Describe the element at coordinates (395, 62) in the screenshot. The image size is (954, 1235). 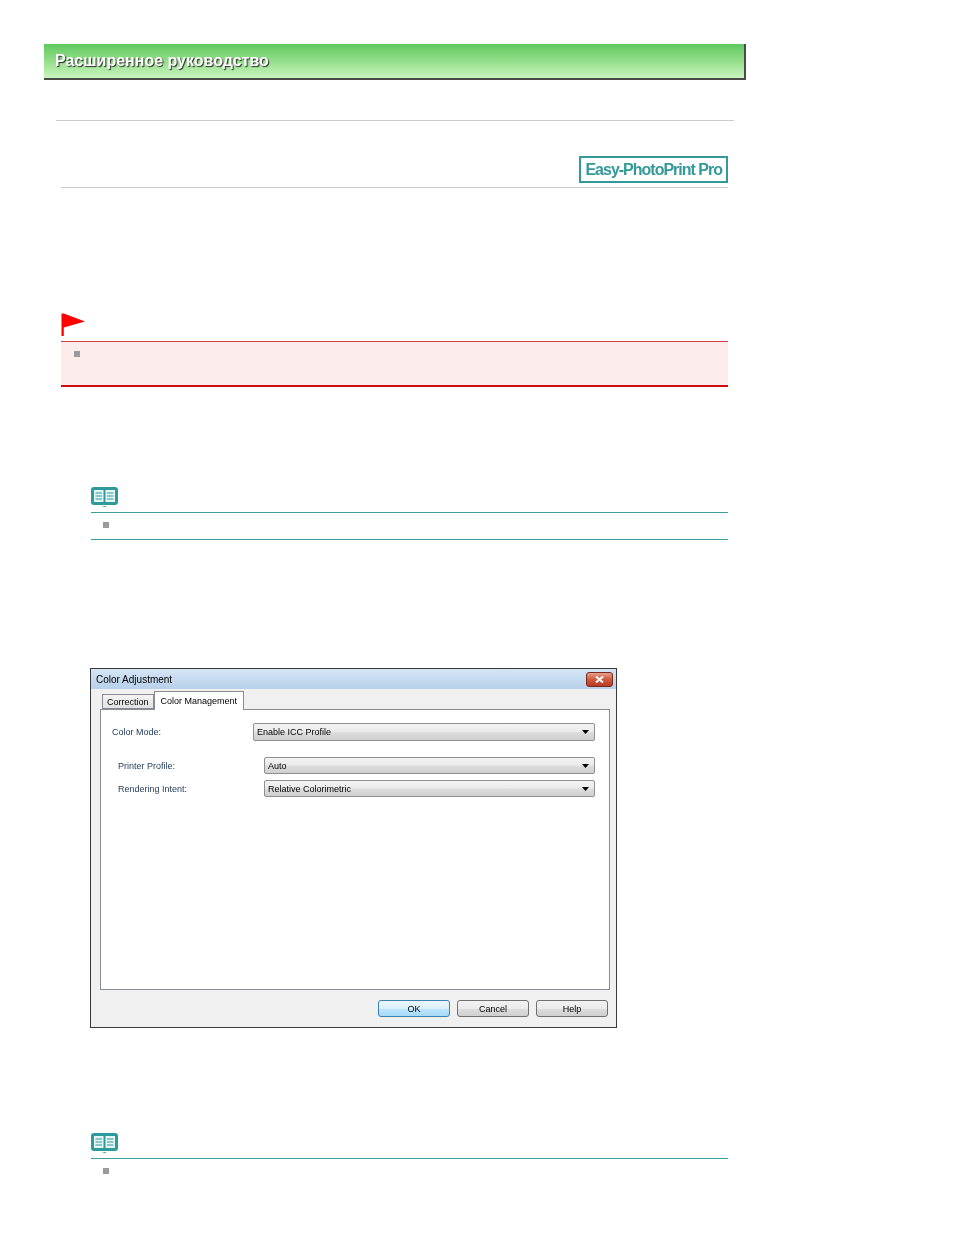
I see `page-header: Расширенное руководство` at that location.